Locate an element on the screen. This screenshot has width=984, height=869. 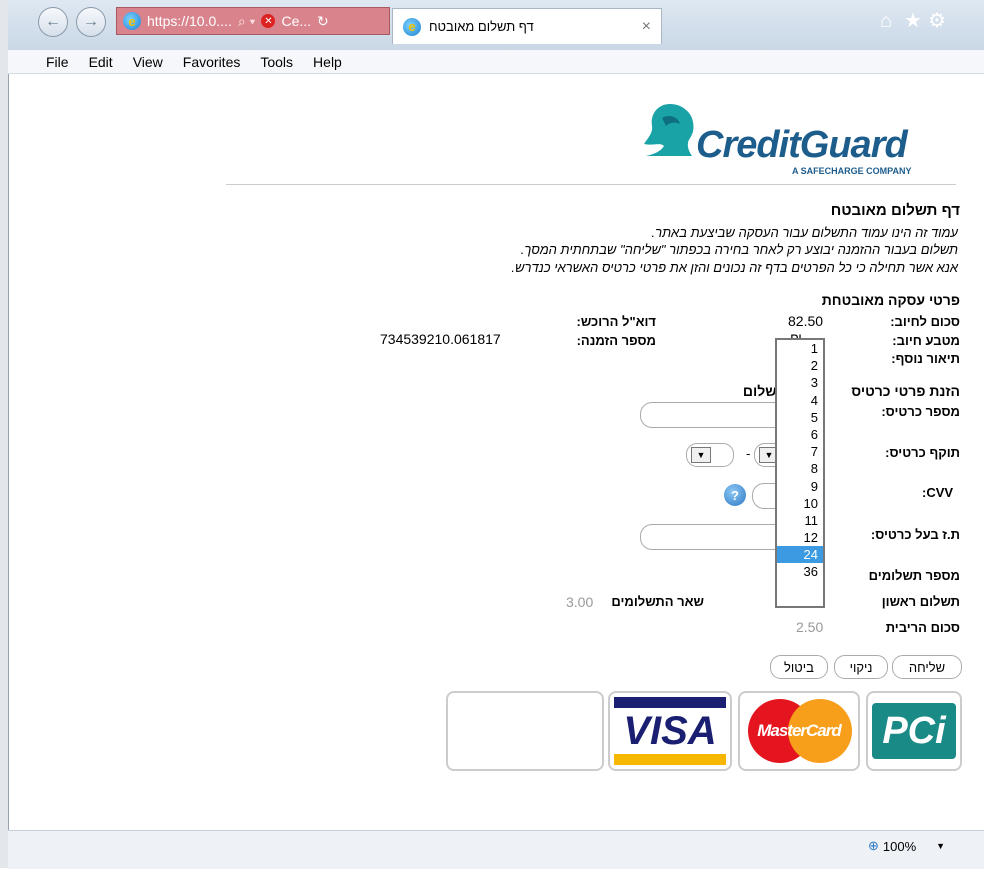
visa-logo: VISA is located at coordinates (670, 731).